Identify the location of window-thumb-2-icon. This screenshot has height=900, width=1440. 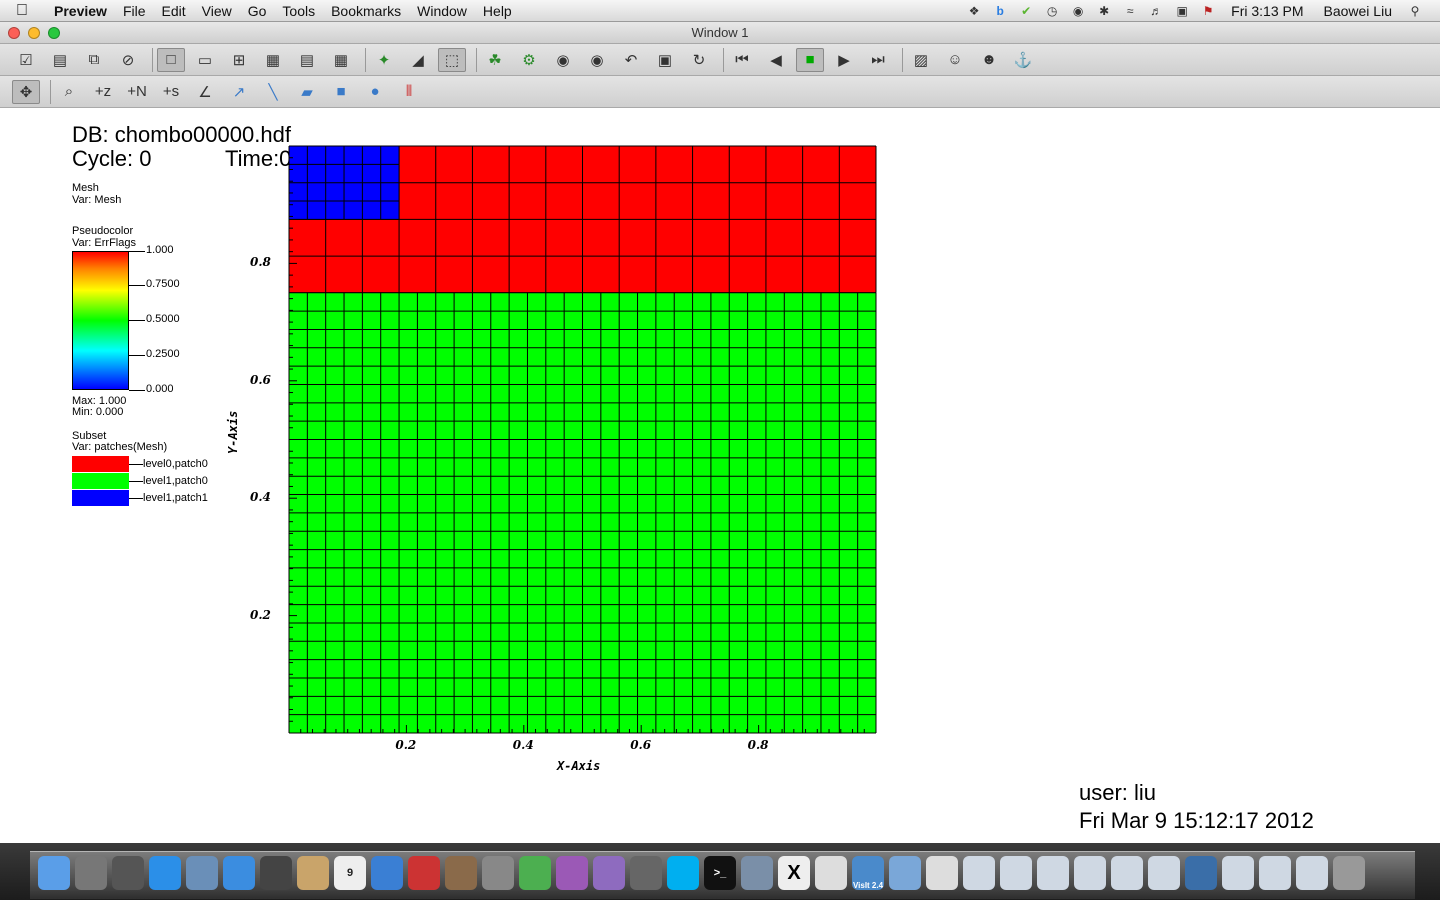
(1016, 873).